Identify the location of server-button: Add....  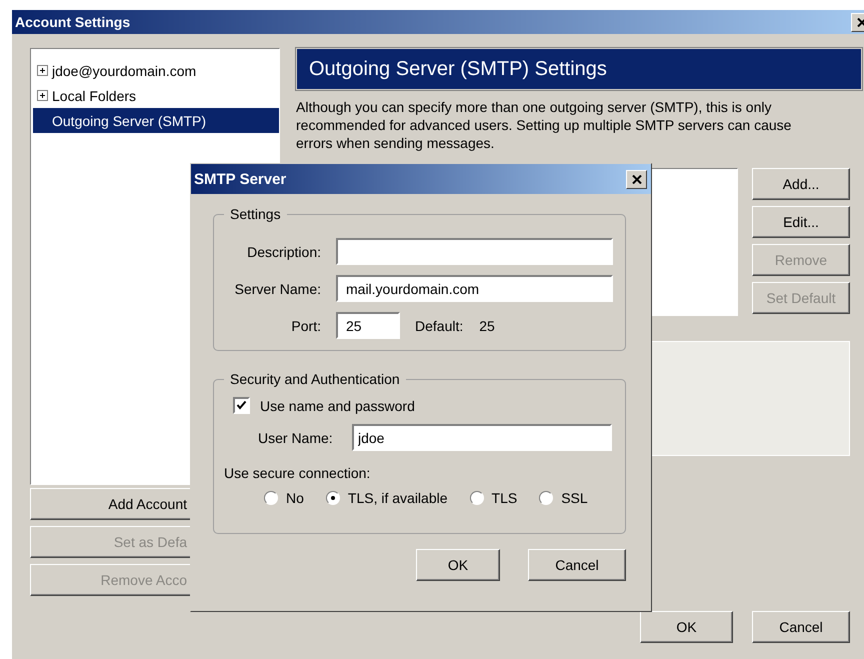
(801, 184).